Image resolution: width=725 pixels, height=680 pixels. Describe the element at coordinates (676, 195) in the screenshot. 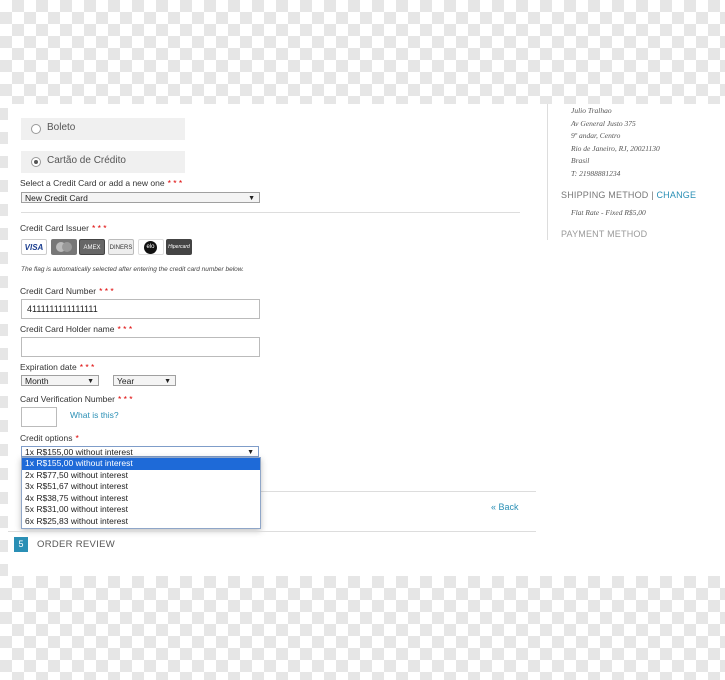

I see `change-shipping-link: CHANGE` at that location.